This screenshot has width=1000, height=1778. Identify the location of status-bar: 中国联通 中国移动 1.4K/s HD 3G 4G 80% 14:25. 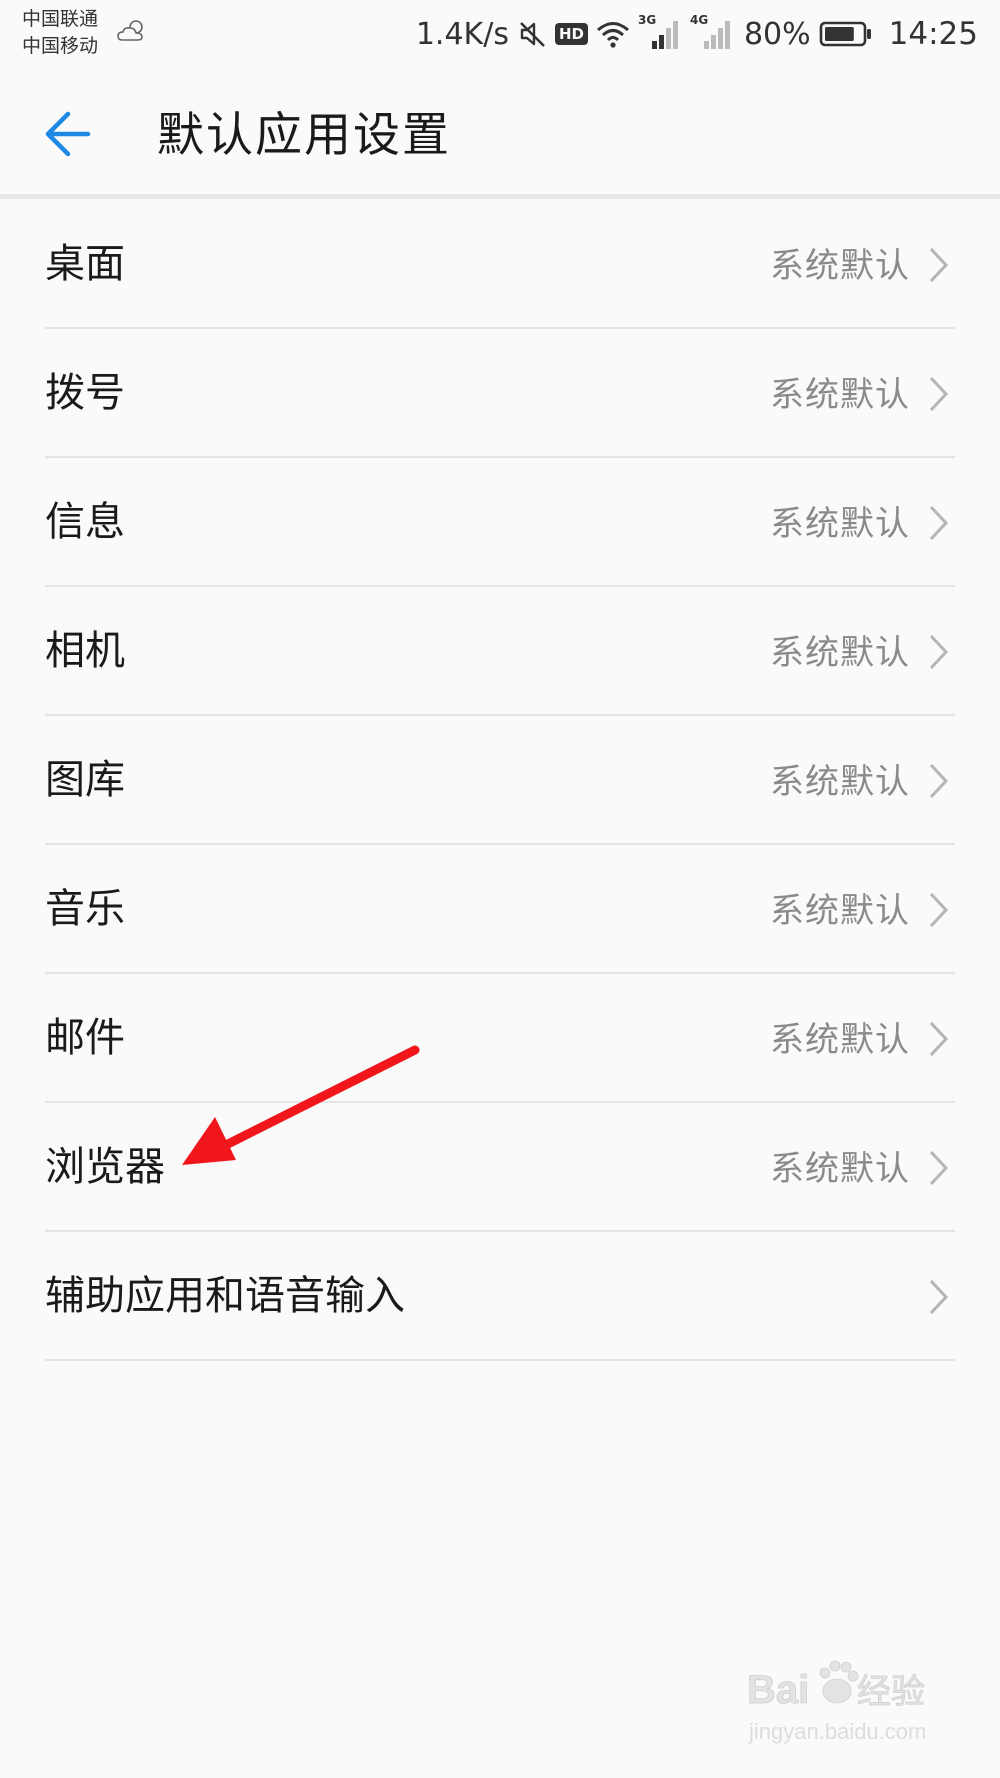
(500, 35).